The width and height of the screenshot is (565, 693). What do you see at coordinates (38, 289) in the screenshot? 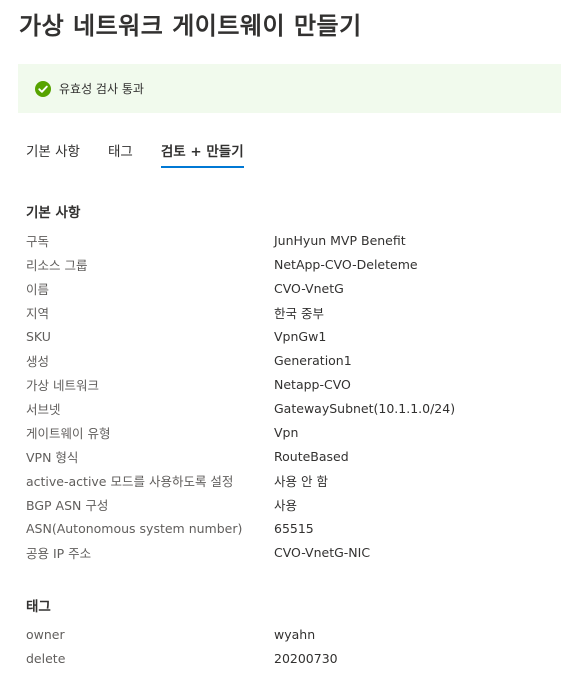
I see `summary-label: 이름` at bounding box center [38, 289].